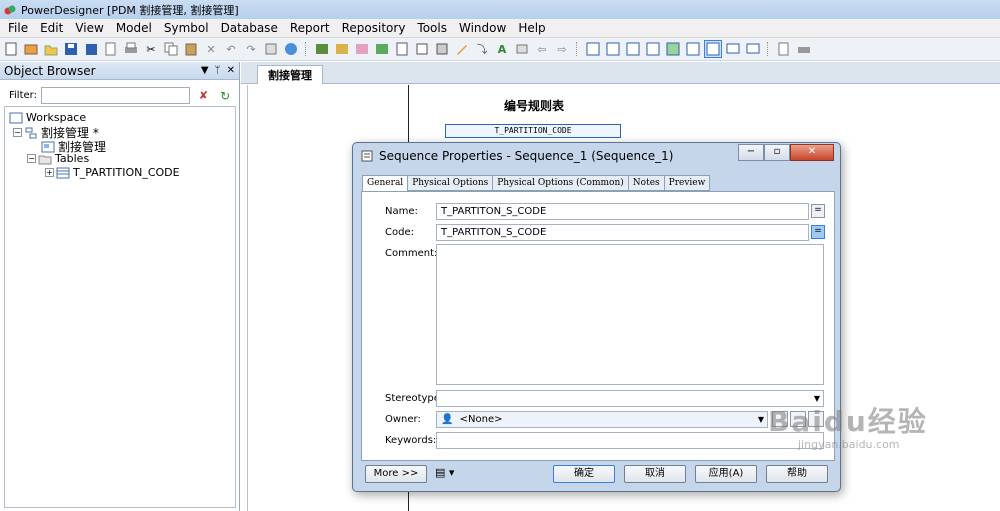 The width and height of the screenshot is (1000, 511). Describe the element at coordinates (290, 74) in the screenshot. I see `tab-diagram: 割接管理` at that location.